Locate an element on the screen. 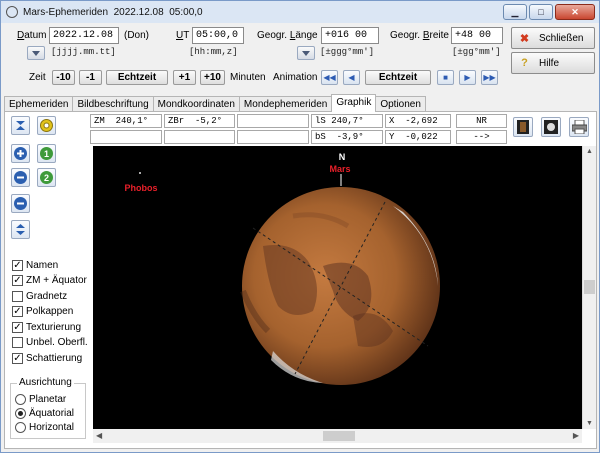  orientation-title: Ausrichtung is located at coordinates (45, 382).